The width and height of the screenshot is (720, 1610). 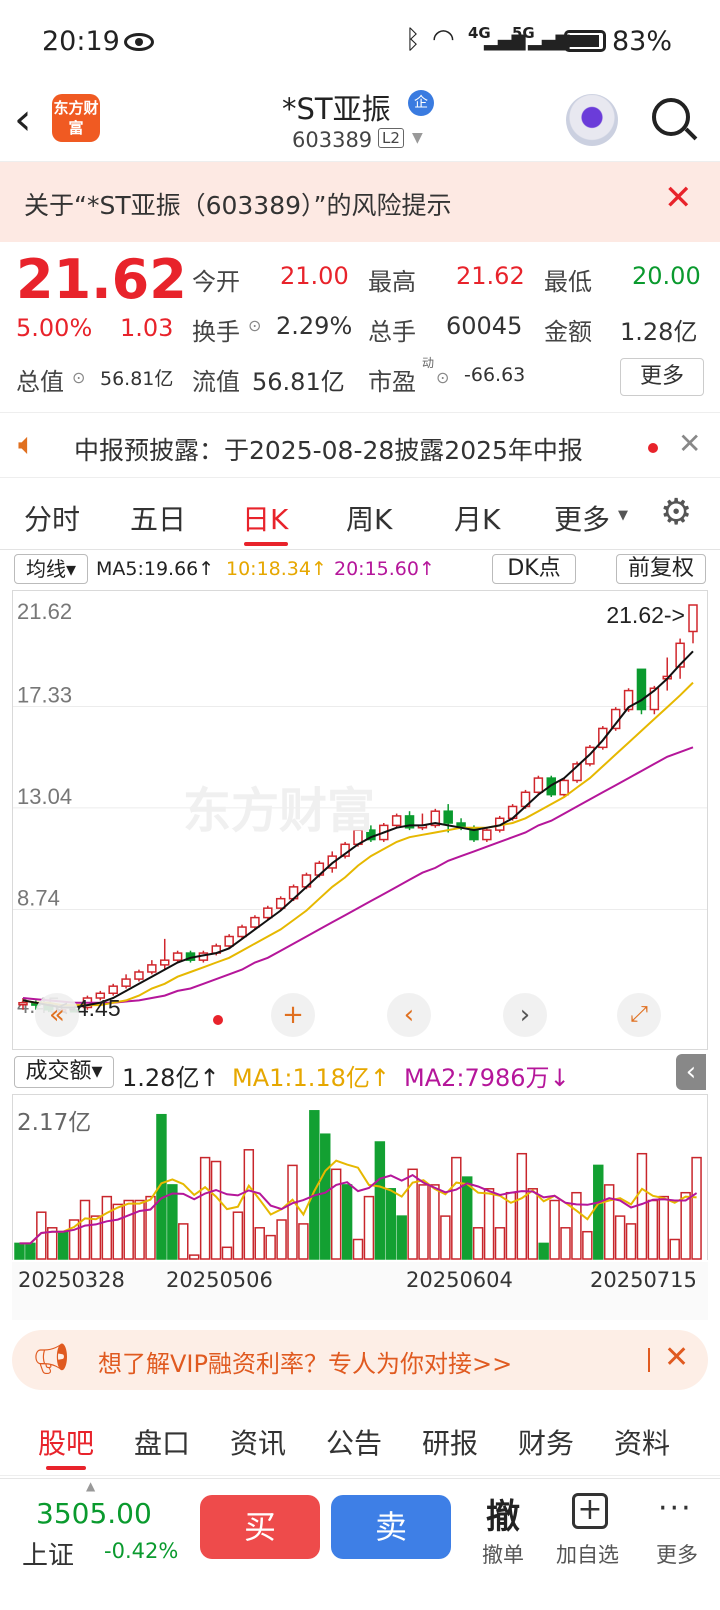 I want to click on tab-announcements: 公告, so click(x=354, y=1442).